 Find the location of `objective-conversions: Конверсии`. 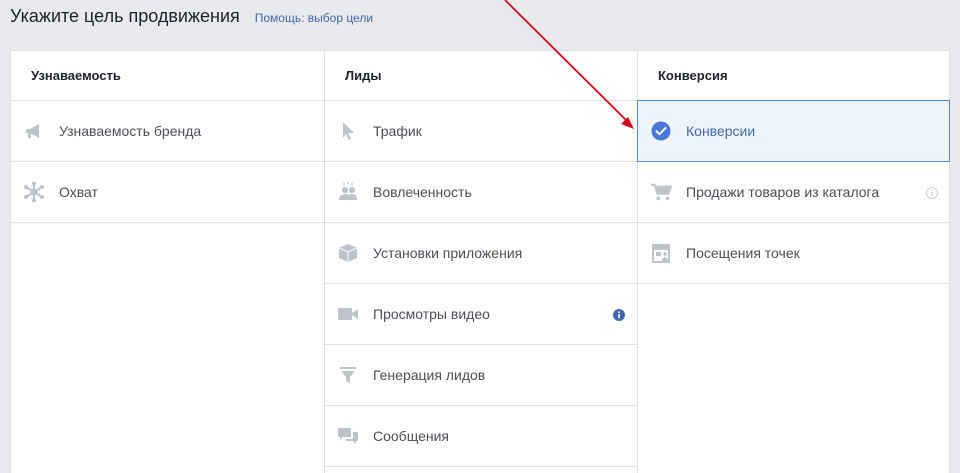

objective-conversions: Конверсии is located at coordinates (793, 131).